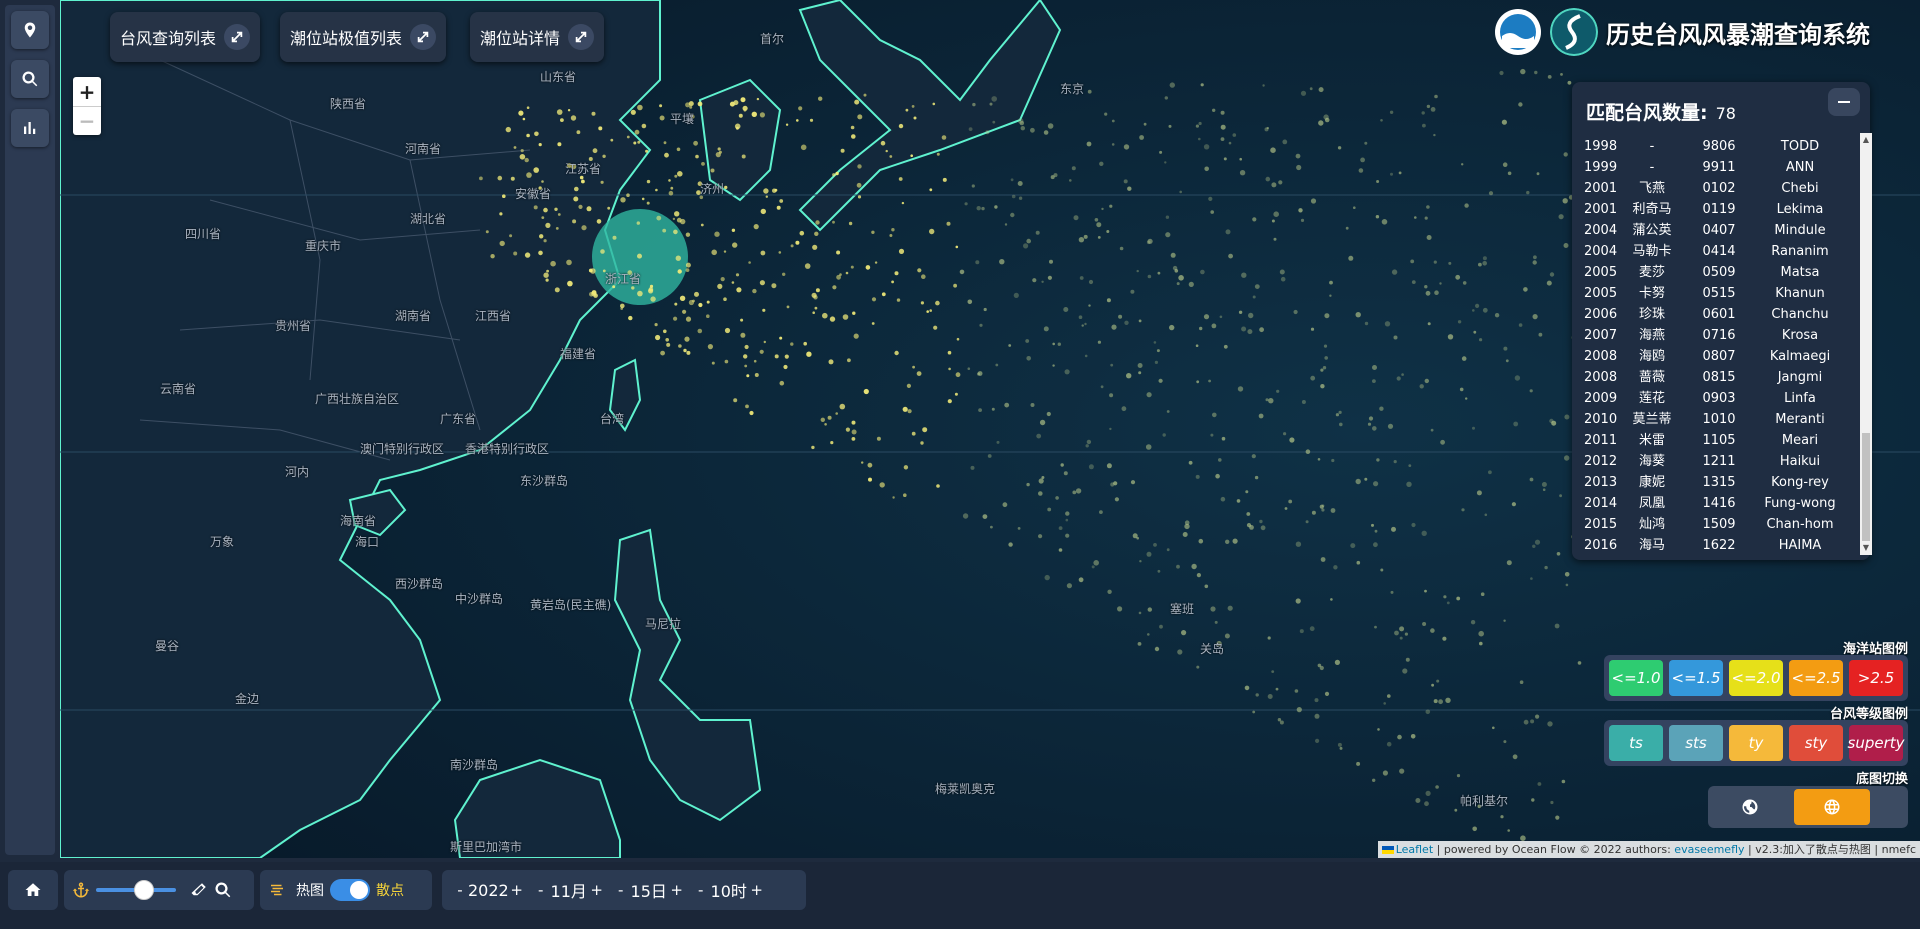 The image size is (1920, 929). I want to click on hour-minus-button: -, so click(701, 890).